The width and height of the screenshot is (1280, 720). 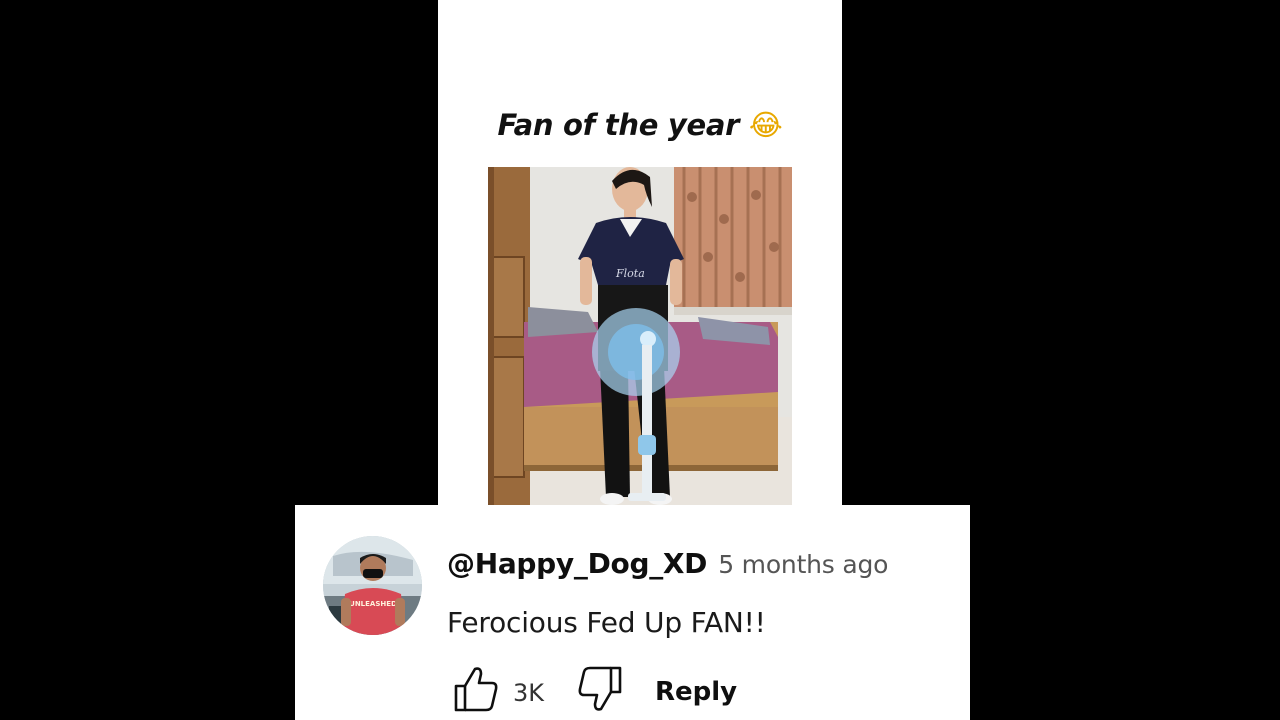 I want to click on dislike-button, so click(x=600, y=689).